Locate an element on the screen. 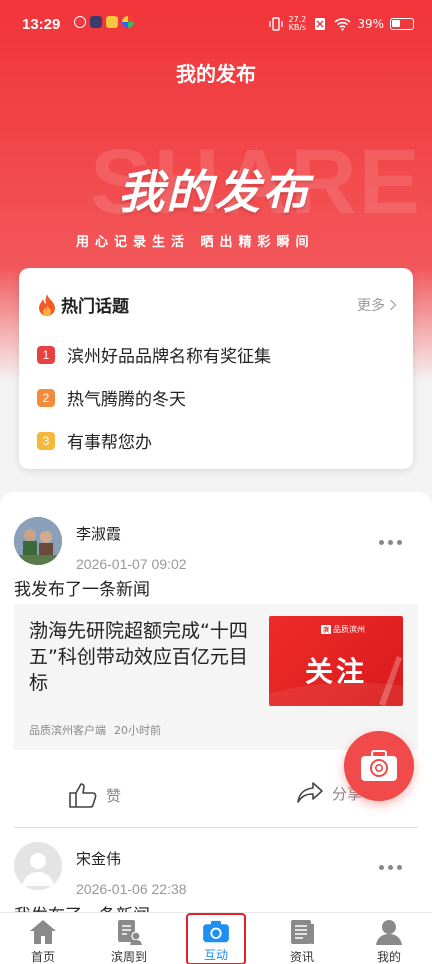 Image resolution: width=432 pixels, height=964 pixels. user-icon is located at coordinates (389, 932).